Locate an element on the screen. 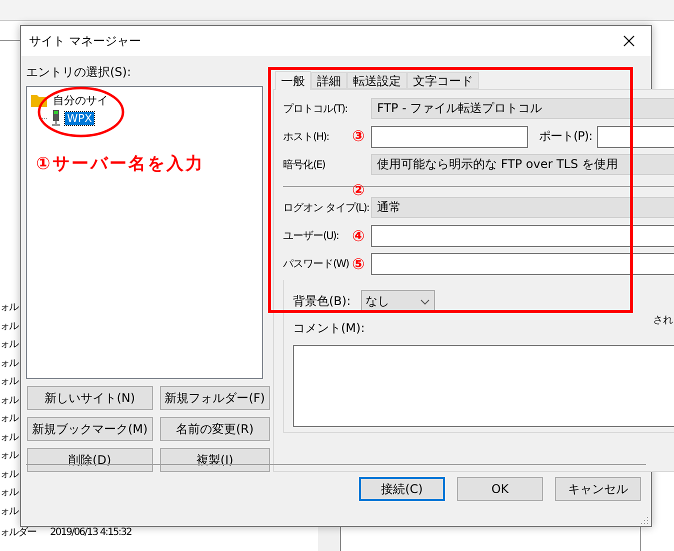 The image size is (674, 551). tab: 詳細 is located at coordinates (329, 80).